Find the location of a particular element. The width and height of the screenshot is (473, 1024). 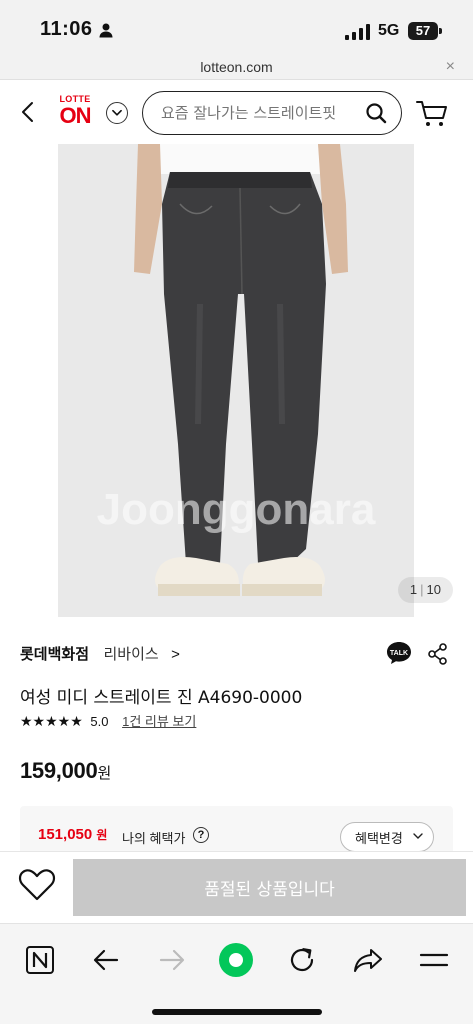

close-icon: × is located at coordinates (450, 67).